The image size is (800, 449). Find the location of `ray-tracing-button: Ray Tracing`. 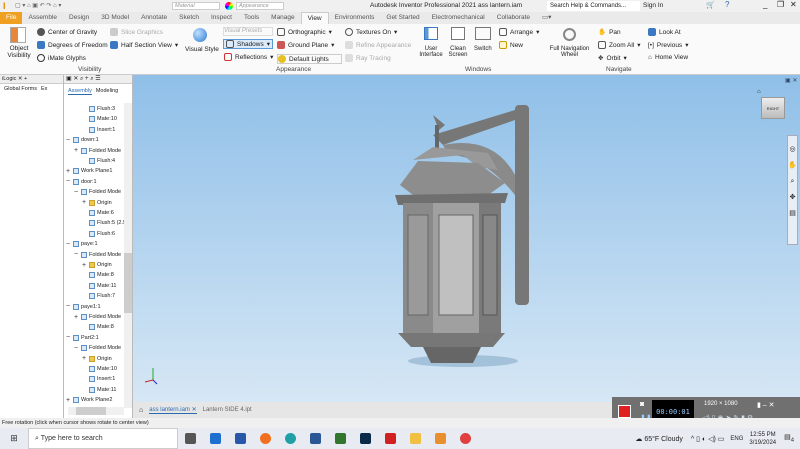

ray-tracing-button: Ray Tracing is located at coordinates (368, 58).